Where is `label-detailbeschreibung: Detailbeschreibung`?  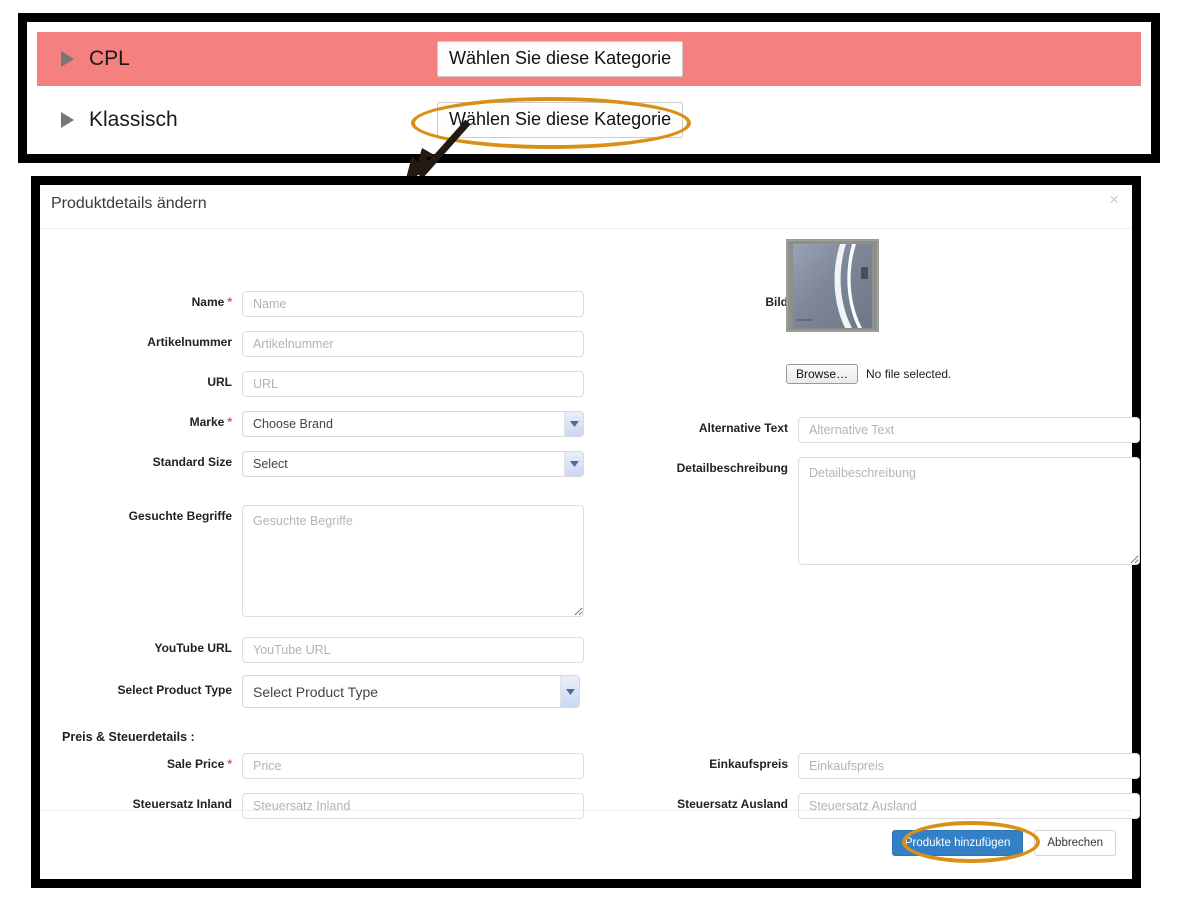 label-detailbeschreibung: Detailbeschreibung is located at coordinates (732, 468).